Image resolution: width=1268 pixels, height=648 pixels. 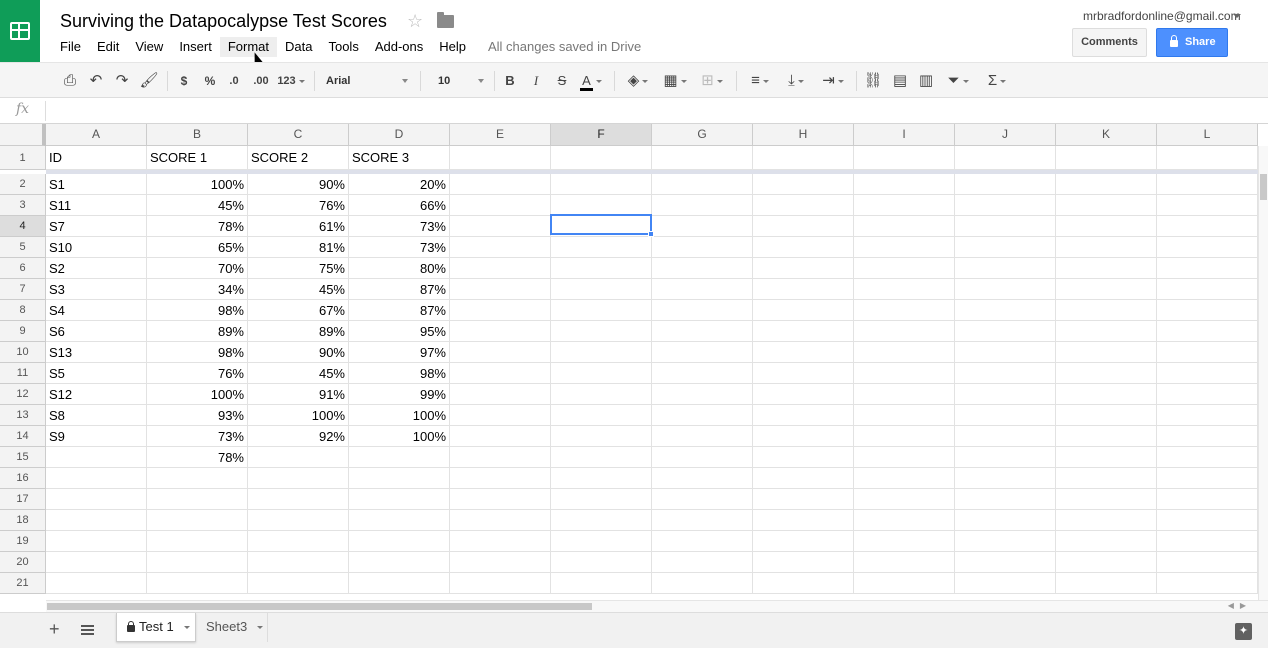 I want to click on cell-d21, so click(x=399, y=583).